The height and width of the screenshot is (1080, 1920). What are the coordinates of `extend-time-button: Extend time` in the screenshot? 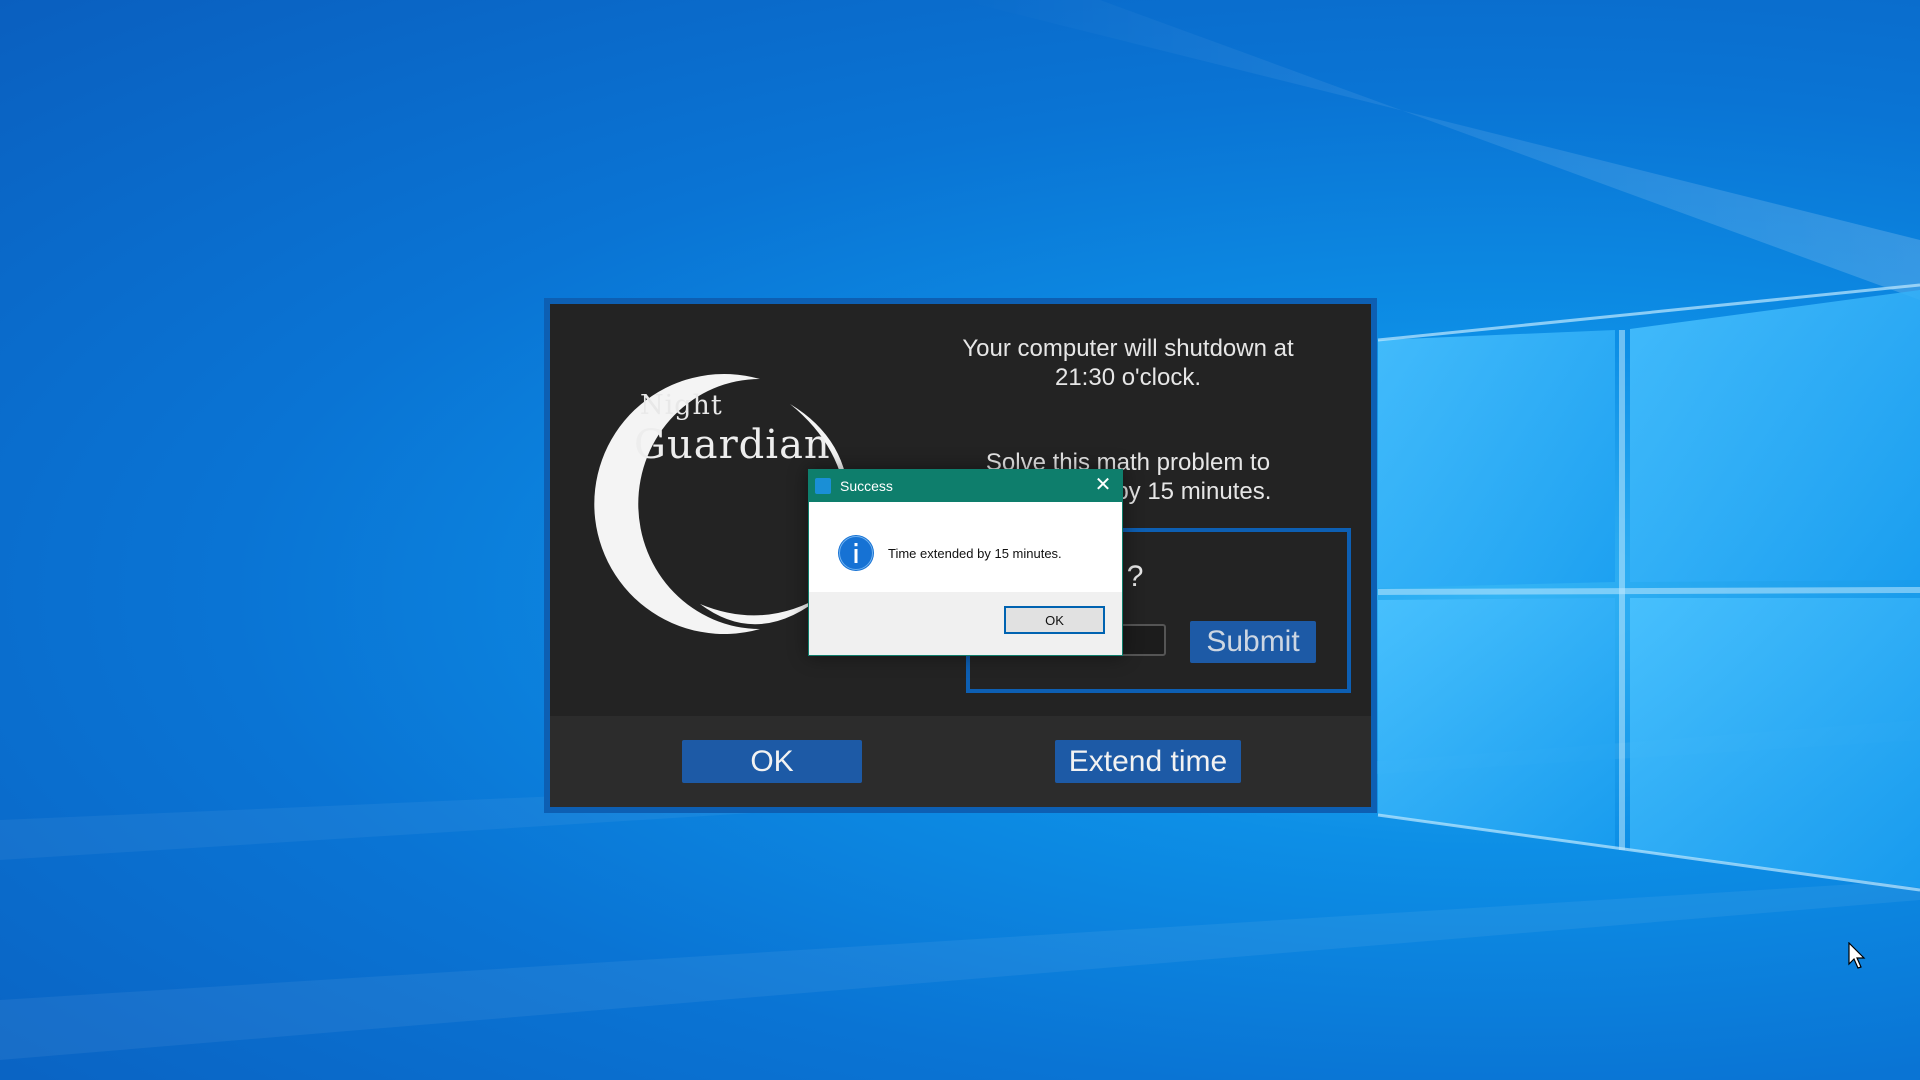 It's located at (1148, 761).